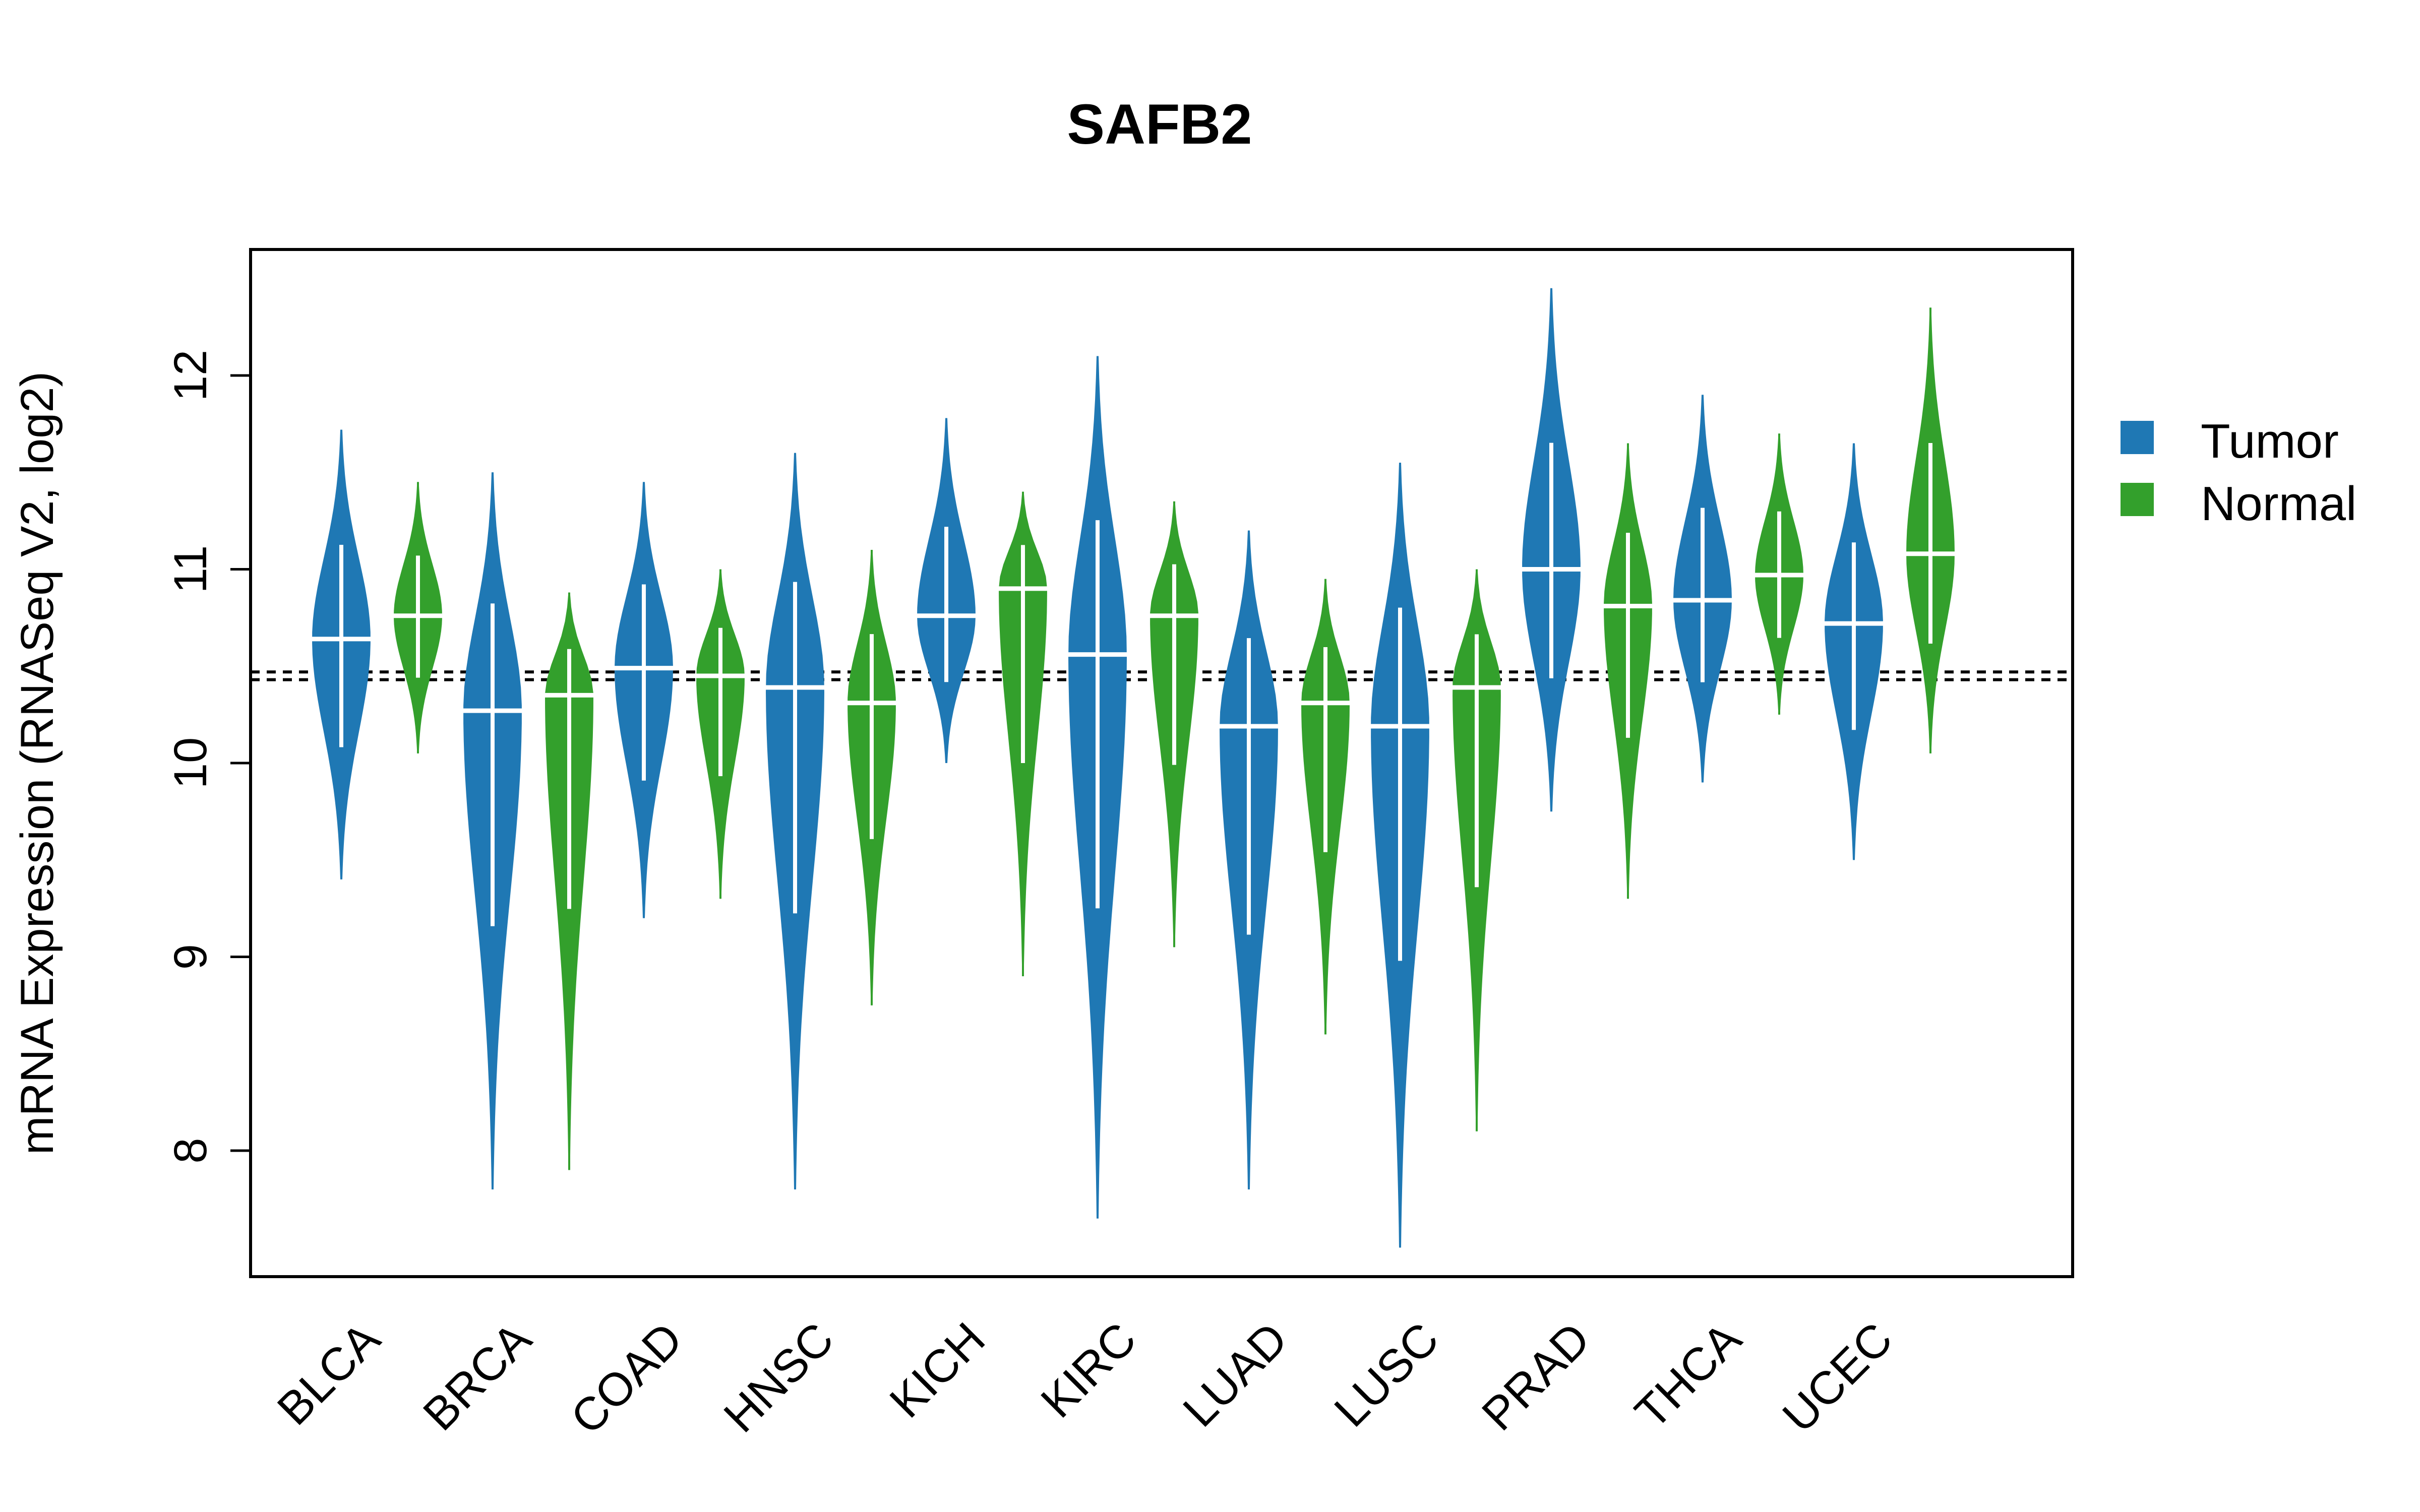  Describe the element at coordinates (2137, 499) in the screenshot. I see `legend-swatch-normal` at that location.